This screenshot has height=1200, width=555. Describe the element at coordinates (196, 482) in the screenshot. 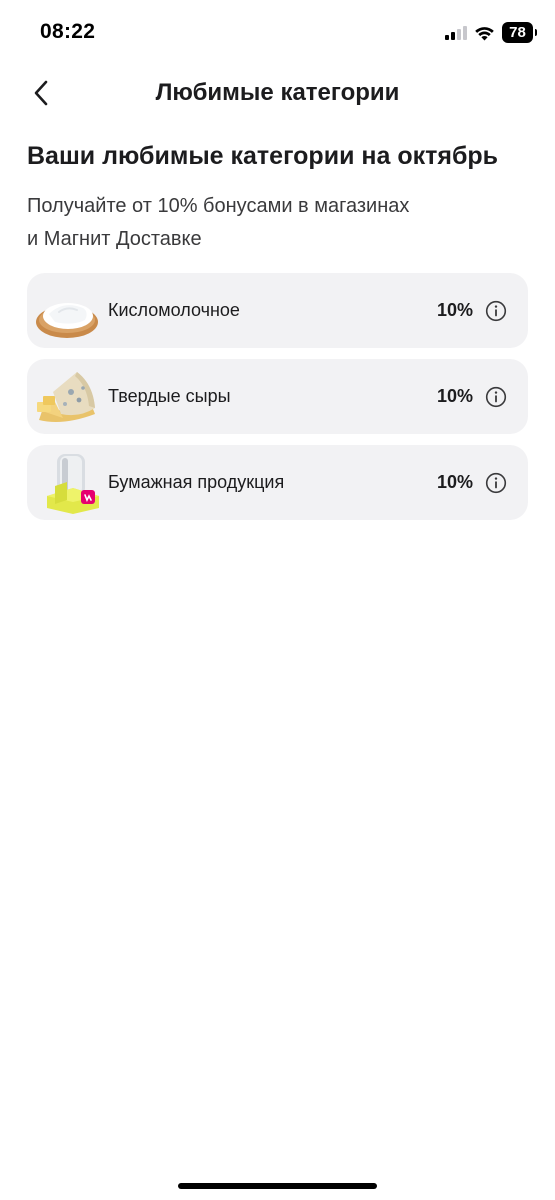

I see `category-label: Бумажная продукция` at that location.